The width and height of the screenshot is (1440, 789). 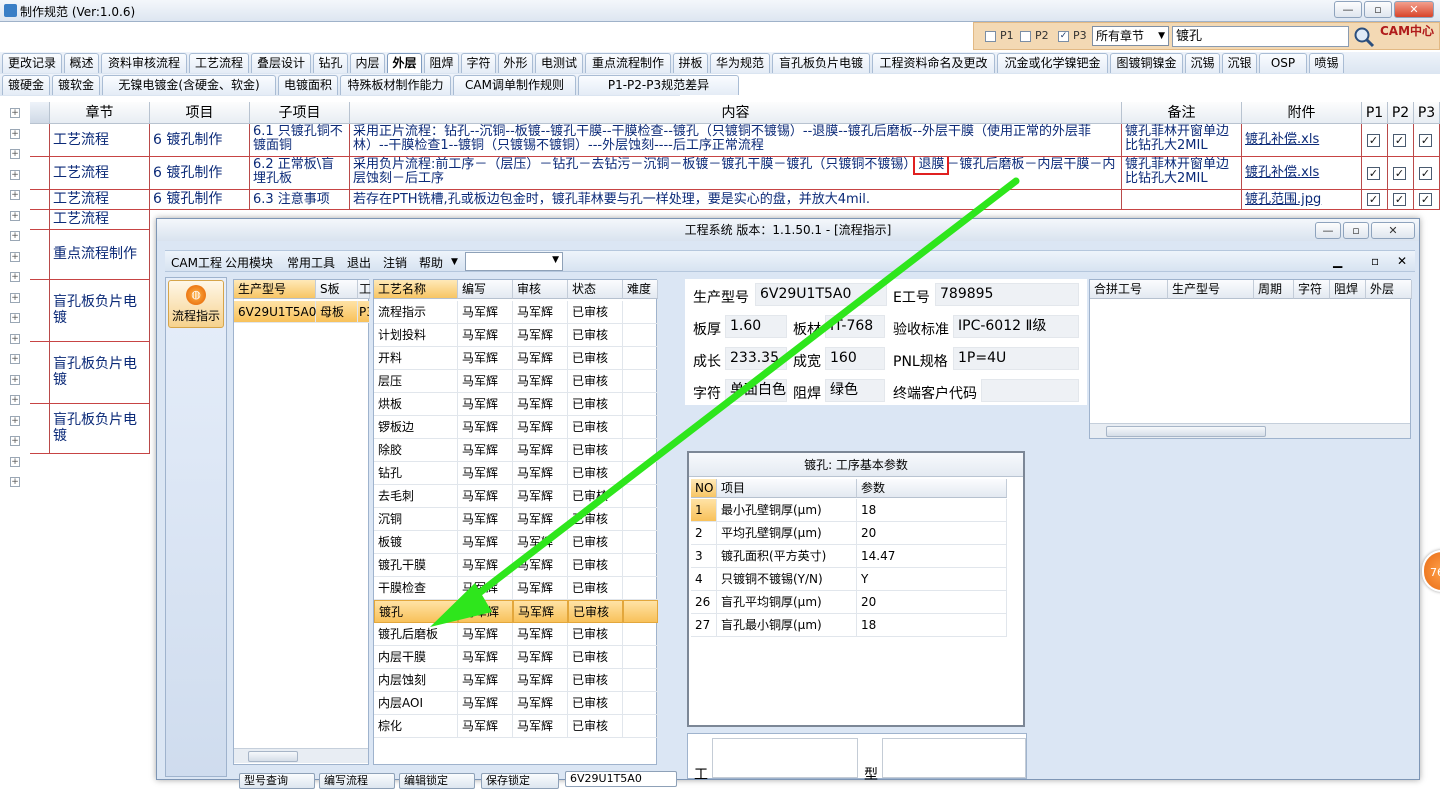 I want to click on tab-4: 特殊板材制作能力, so click(x=395, y=85).